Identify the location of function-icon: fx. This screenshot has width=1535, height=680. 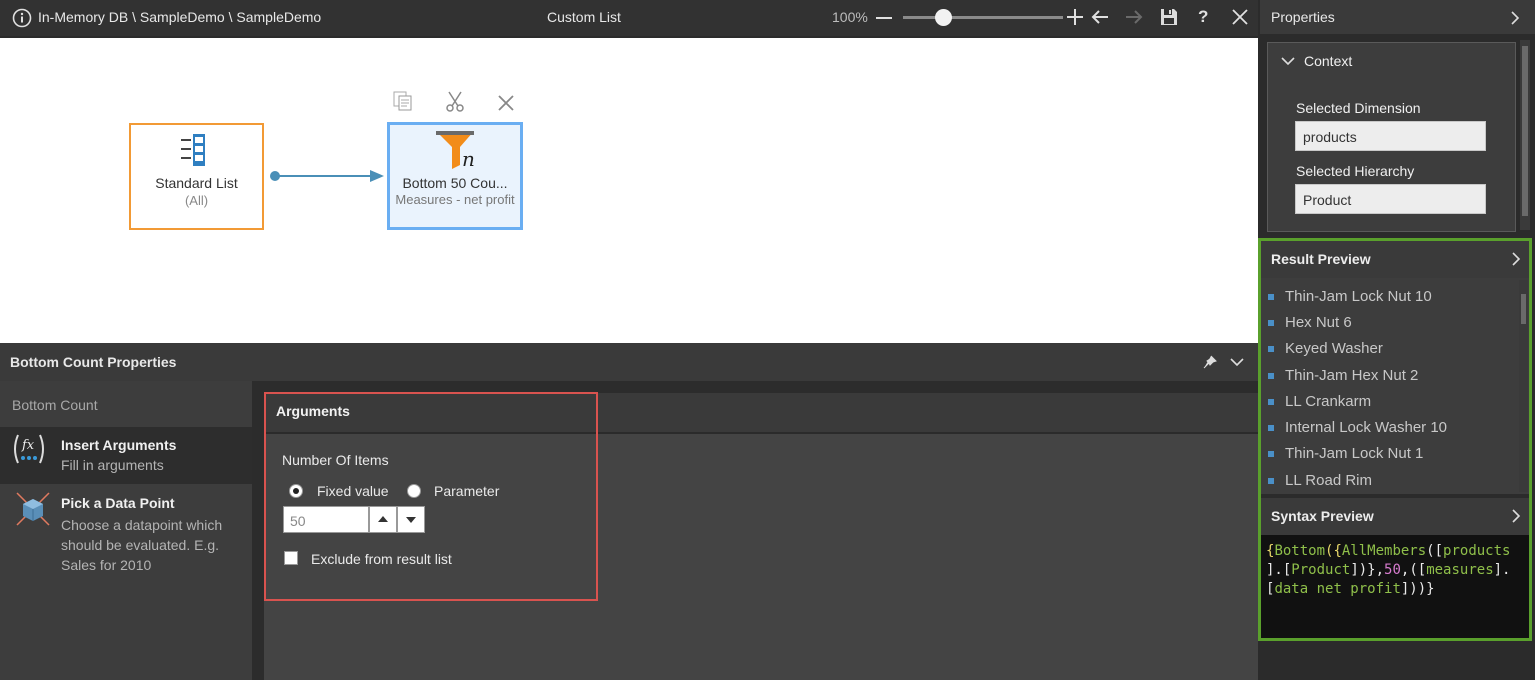
(29, 450).